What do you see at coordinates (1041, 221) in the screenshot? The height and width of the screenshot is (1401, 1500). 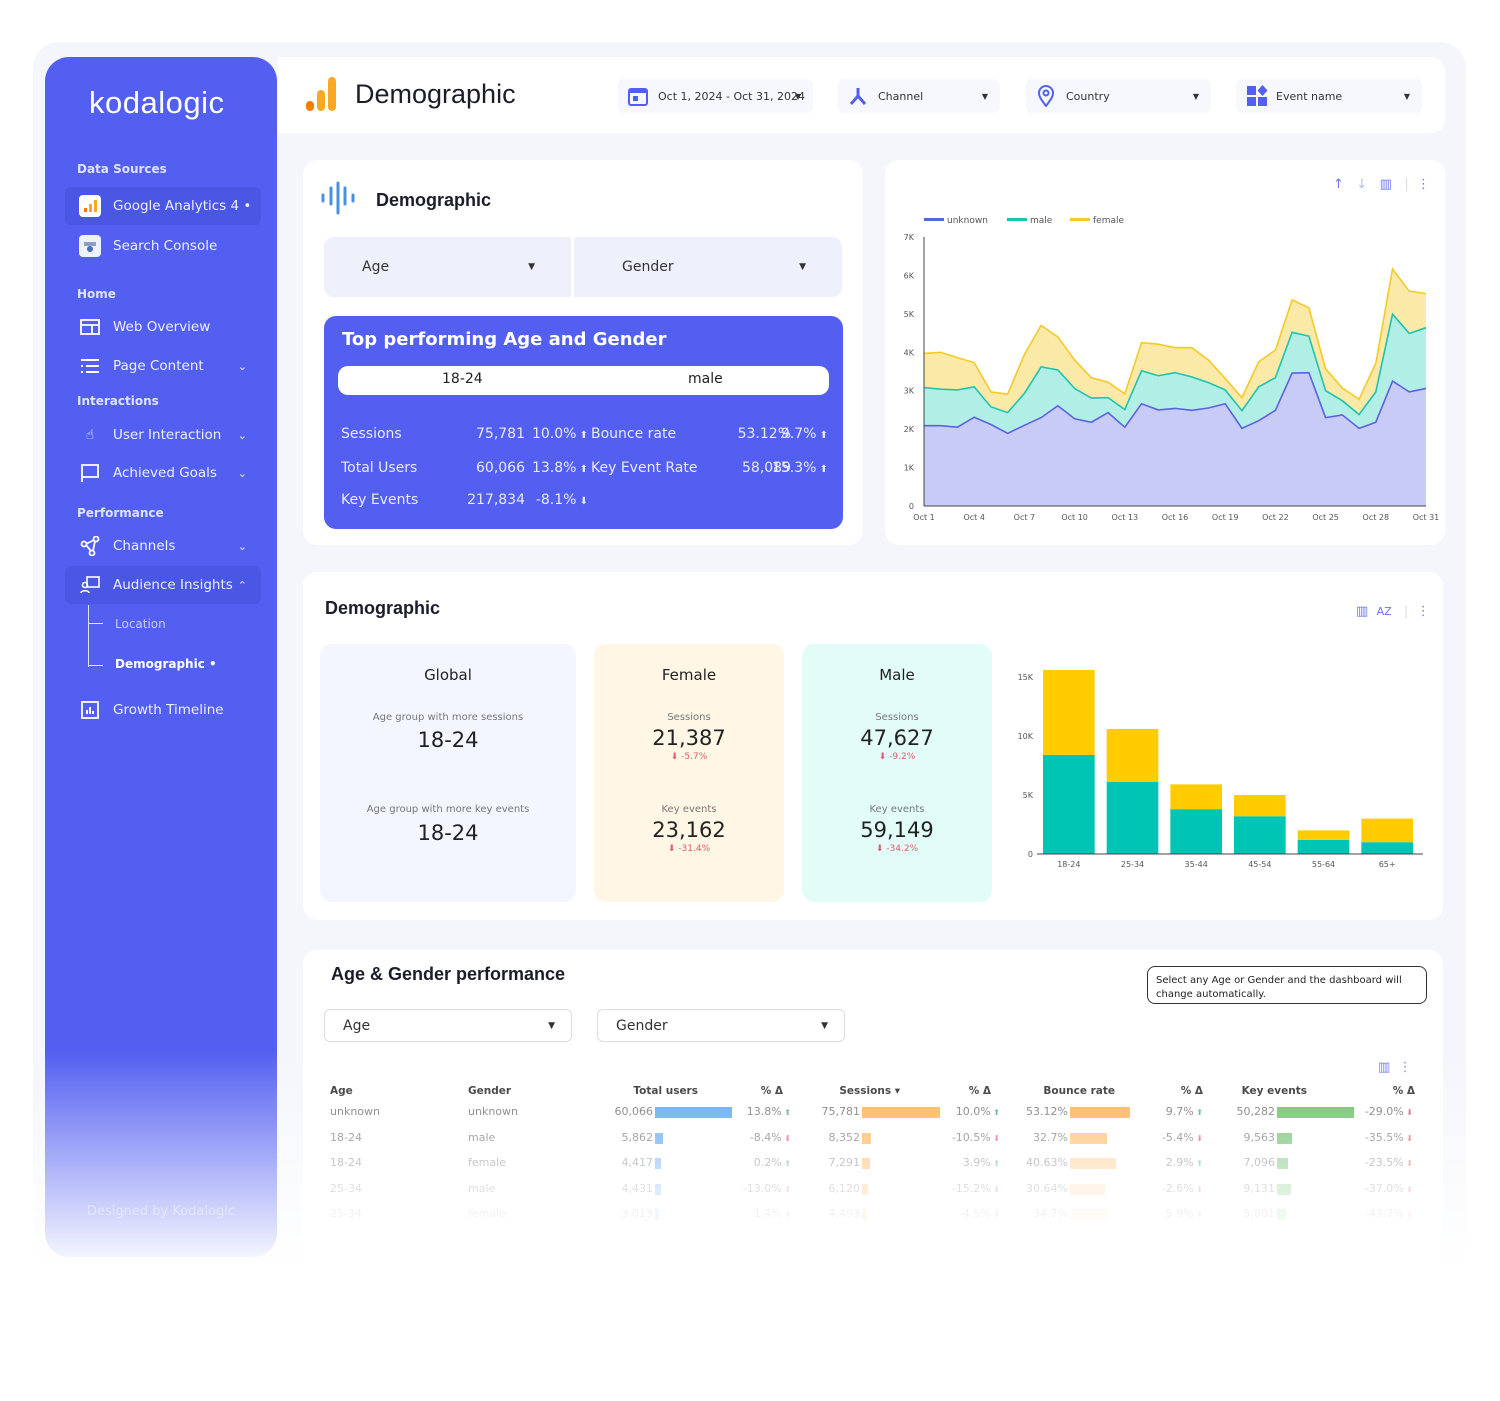 I see `legend-label: male` at bounding box center [1041, 221].